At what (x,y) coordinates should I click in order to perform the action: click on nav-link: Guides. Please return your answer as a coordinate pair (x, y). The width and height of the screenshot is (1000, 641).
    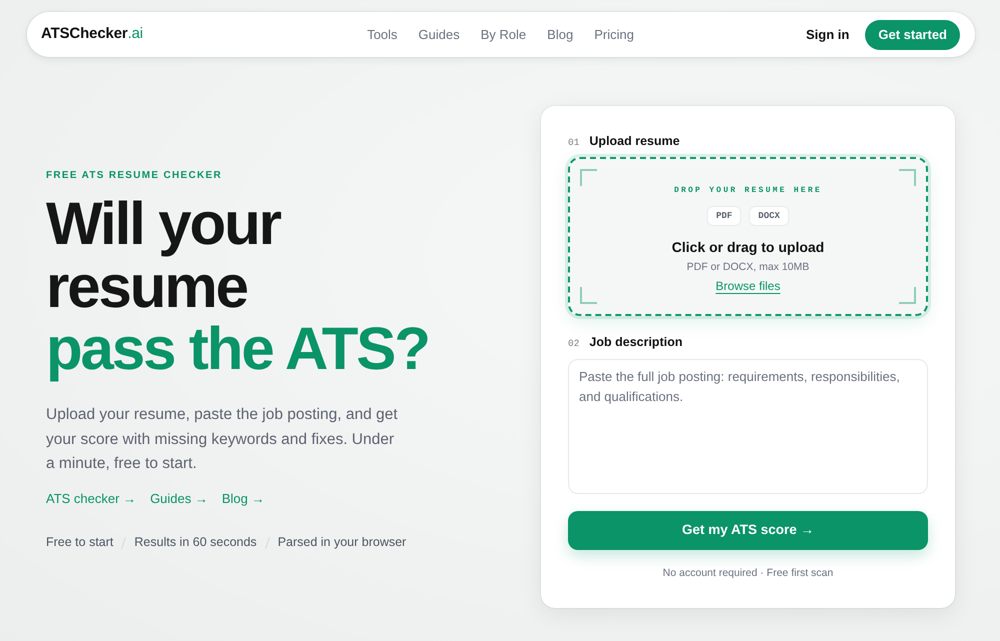
    Looking at the image, I should click on (439, 34).